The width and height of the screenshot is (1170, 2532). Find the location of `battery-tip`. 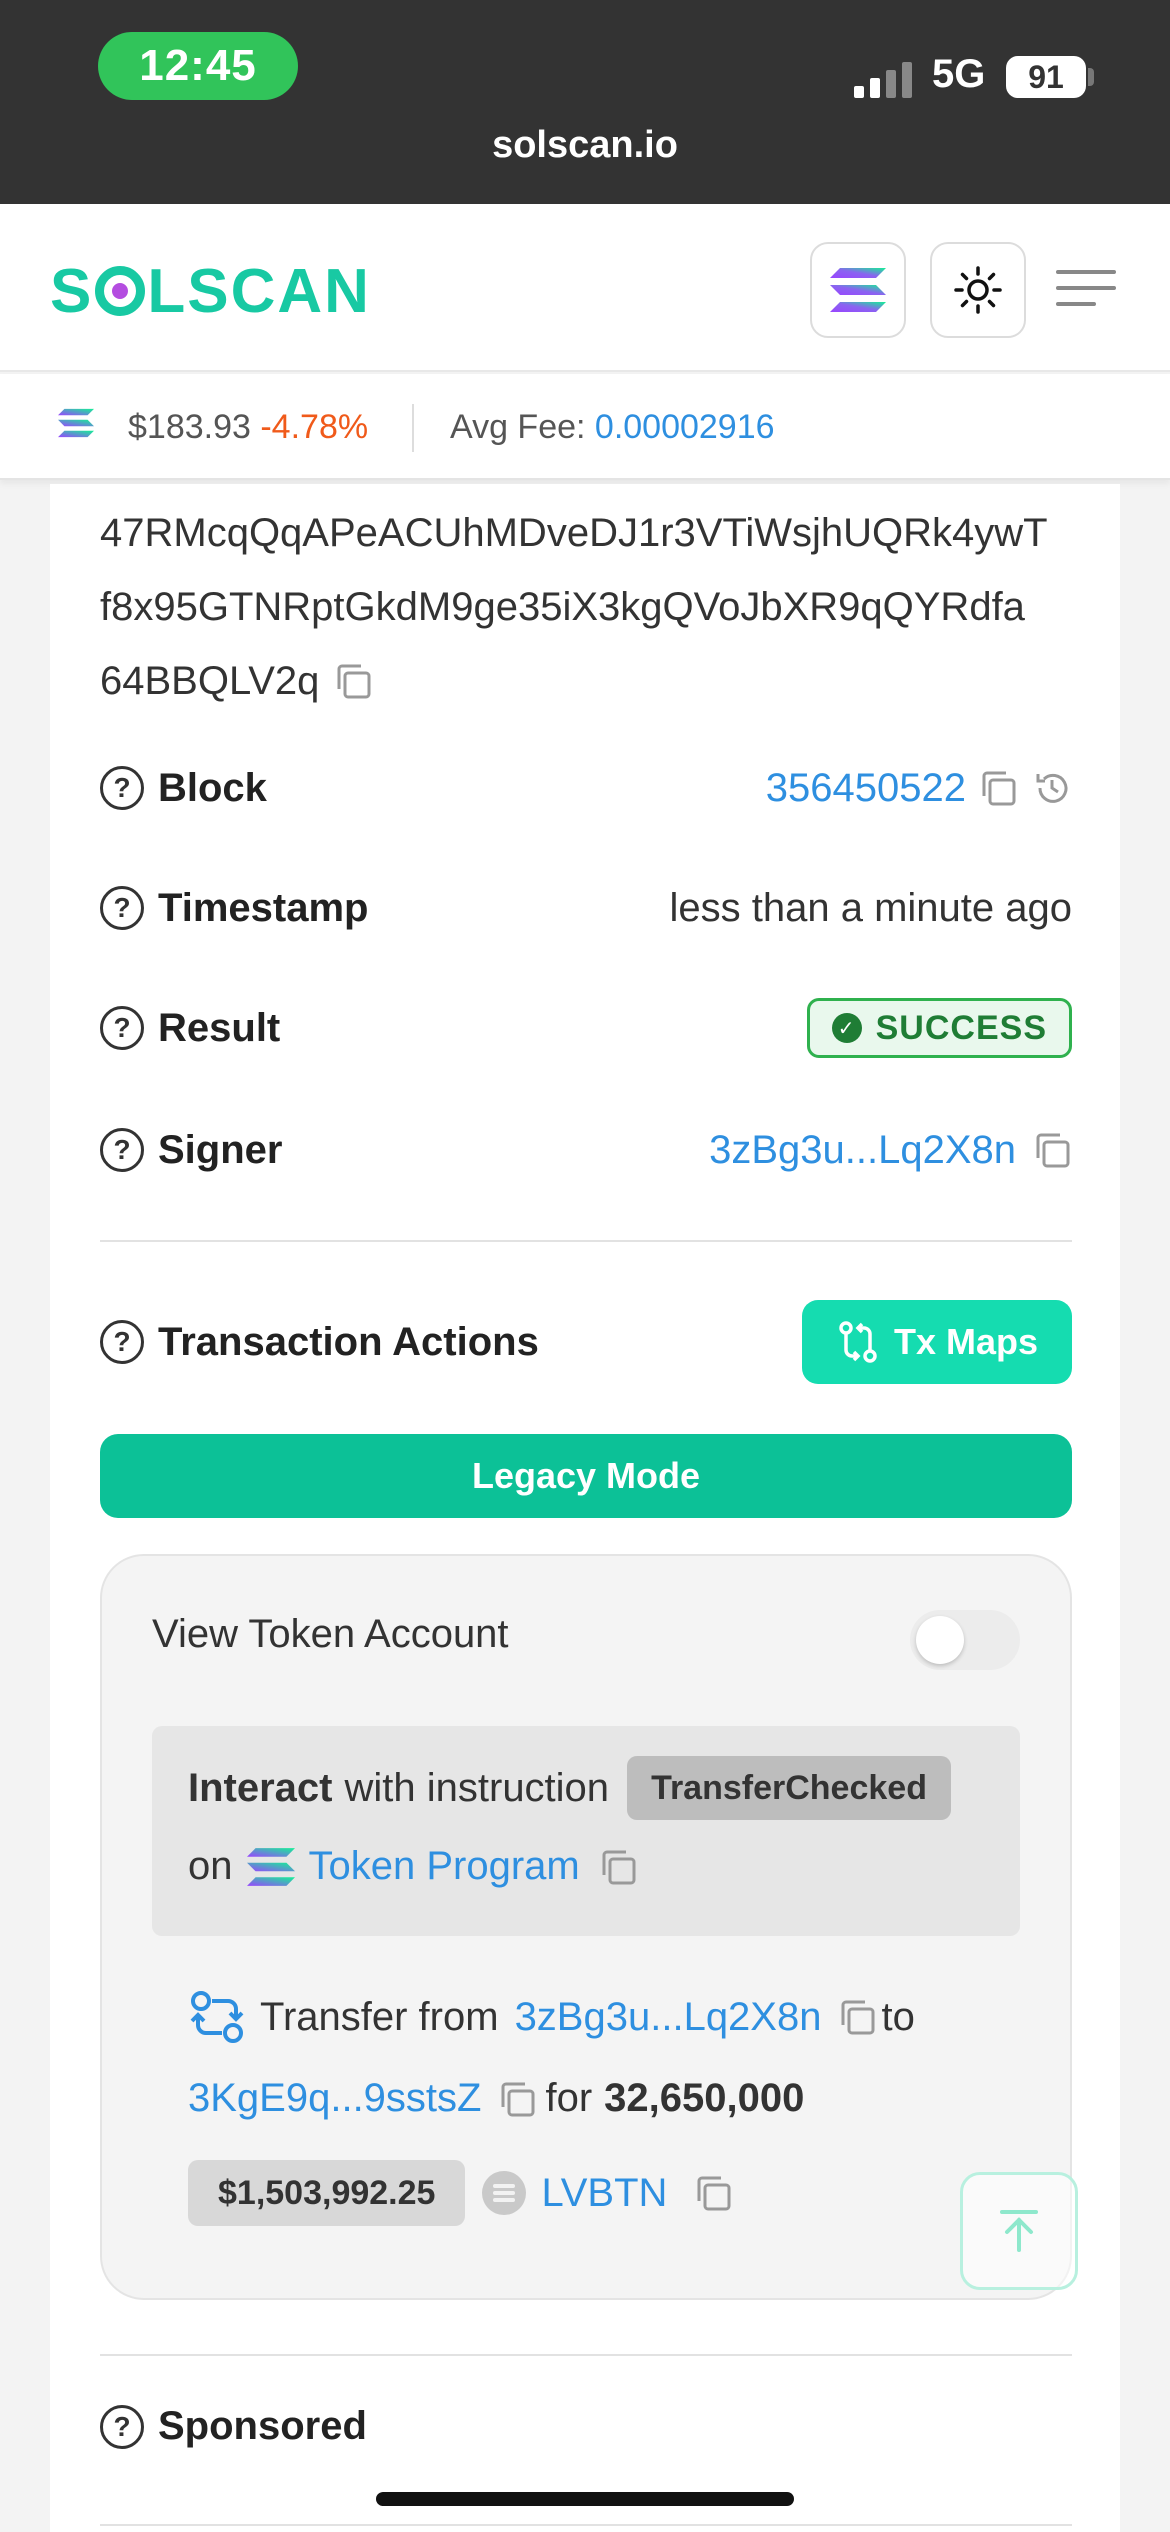

battery-tip is located at coordinates (1091, 77).